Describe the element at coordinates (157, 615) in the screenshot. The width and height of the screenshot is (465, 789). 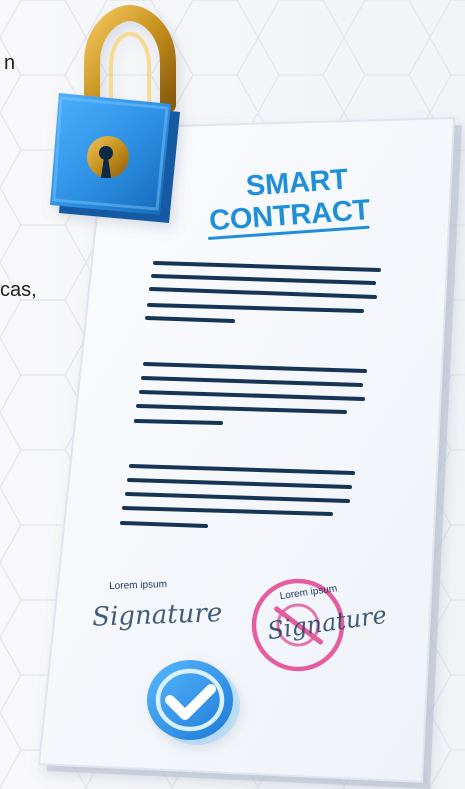
I see `left-signature-text: Signature` at that location.